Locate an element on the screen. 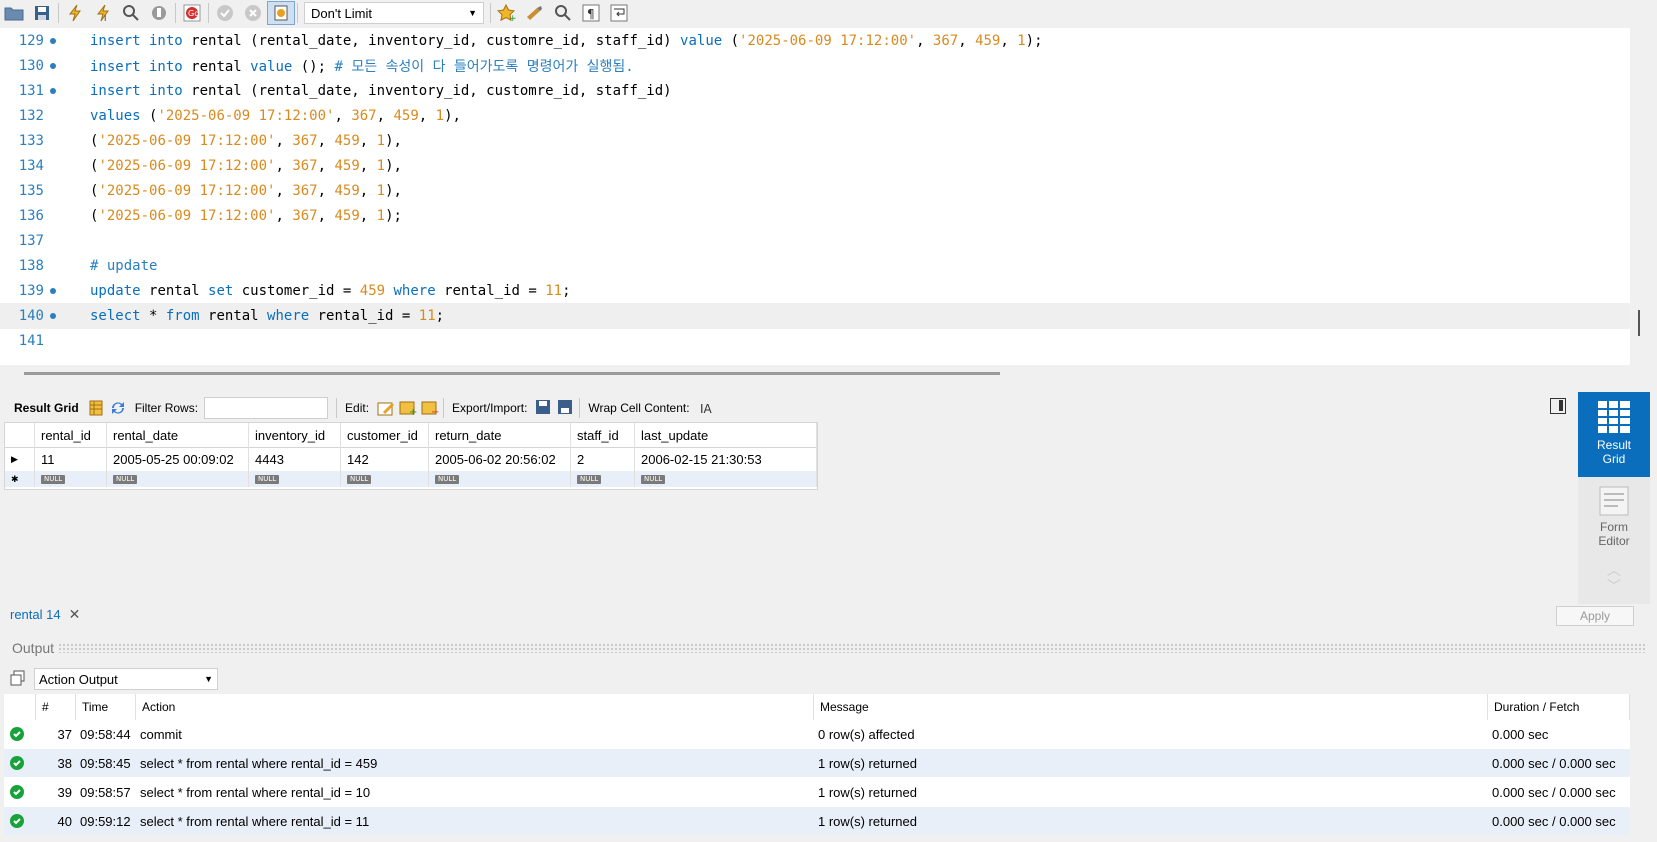 Image resolution: width=1657 pixels, height=842 pixels. result-grid-view-button: Result Grid is located at coordinates (1614, 434).